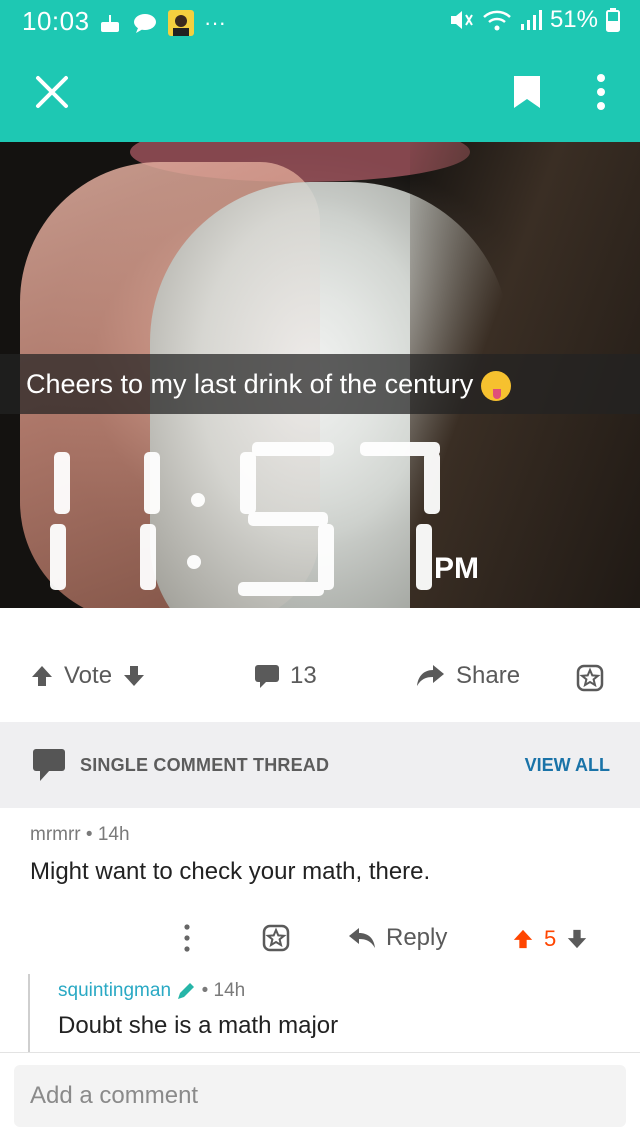 This screenshot has width=640, height=1138. I want to click on status-bar: 10:03 ··· 51%, so click(320, 22).